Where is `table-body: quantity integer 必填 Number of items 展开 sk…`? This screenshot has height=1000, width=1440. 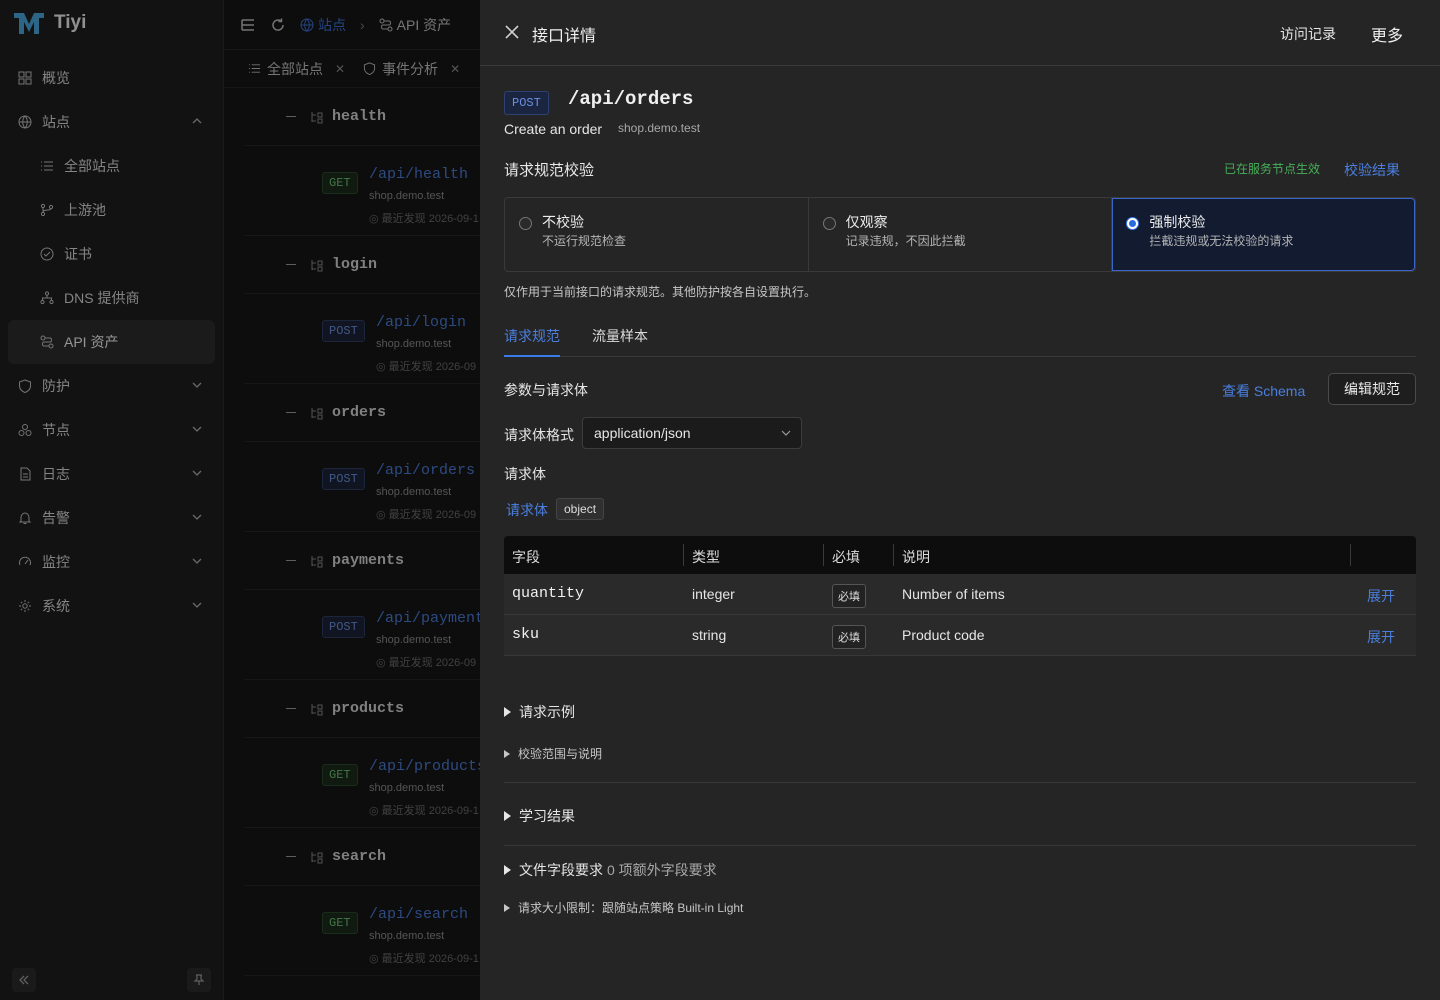 table-body: quantity integer 必填 Number of items 展开 sk… is located at coordinates (960, 615).